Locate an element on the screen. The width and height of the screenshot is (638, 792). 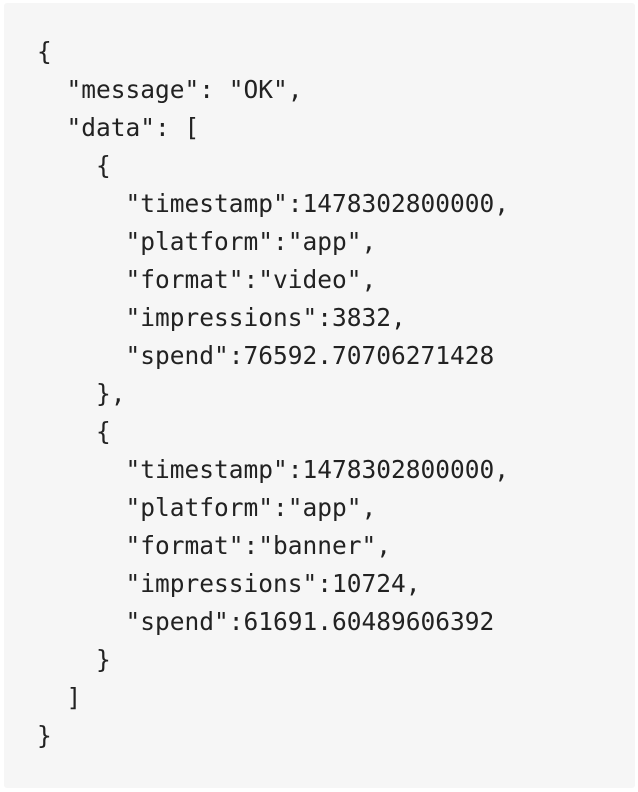
code-line: "format":"video", is located at coordinates (207, 279).